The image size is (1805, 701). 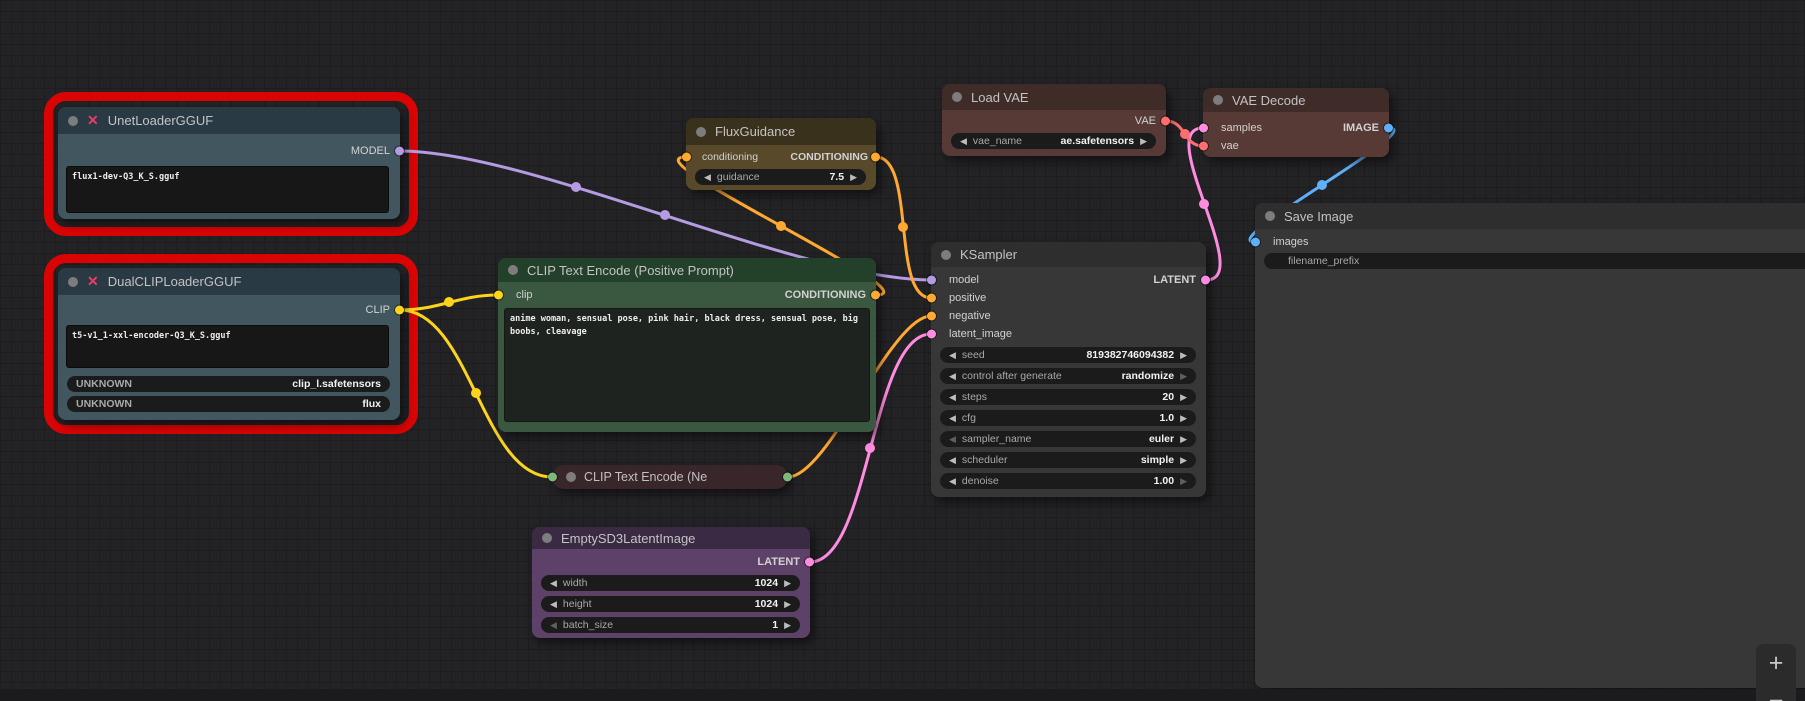 What do you see at coordinates (228, 404) in the screenshot?
I see `clip-type2-widget: UNKNOWN flux` at bounding box center [228, 404].